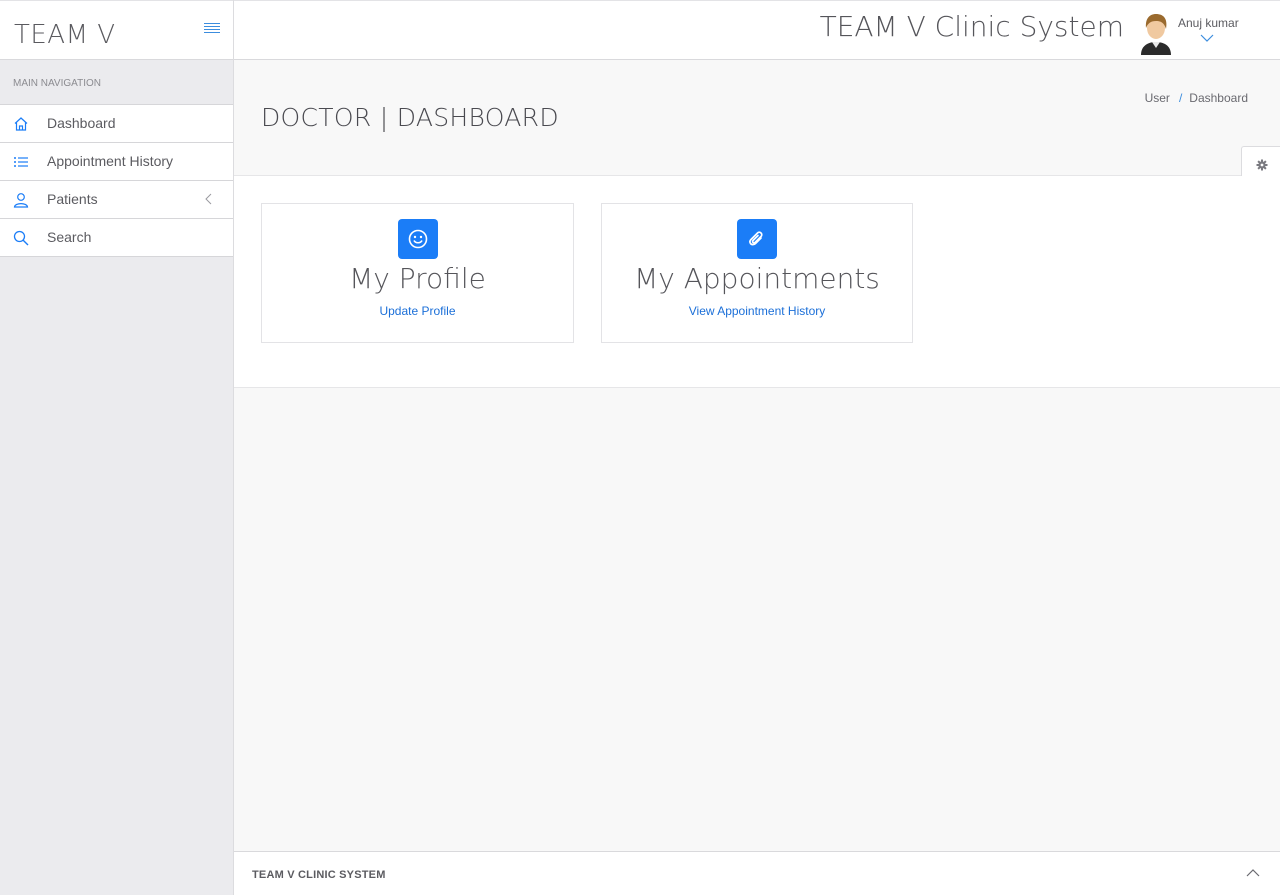 Image resolution: width=1280 pixels, height=895 pixels. Describe the element at coordinates (212, 29) in the screenshot. I see `menu-toggle-icon` at that location.